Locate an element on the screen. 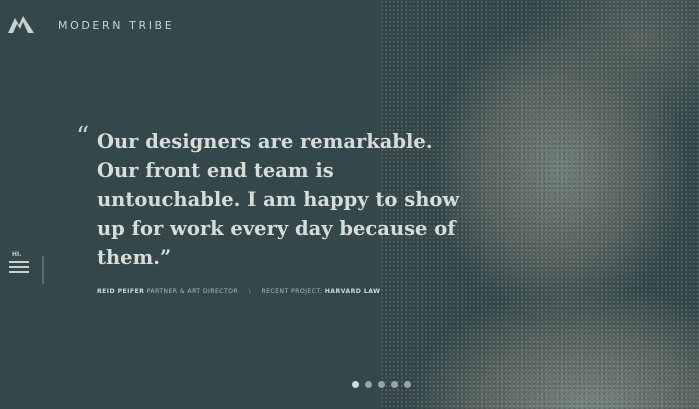  person-role: PARTNER & ART DIRECTOR is located at coordinates (192, 291).